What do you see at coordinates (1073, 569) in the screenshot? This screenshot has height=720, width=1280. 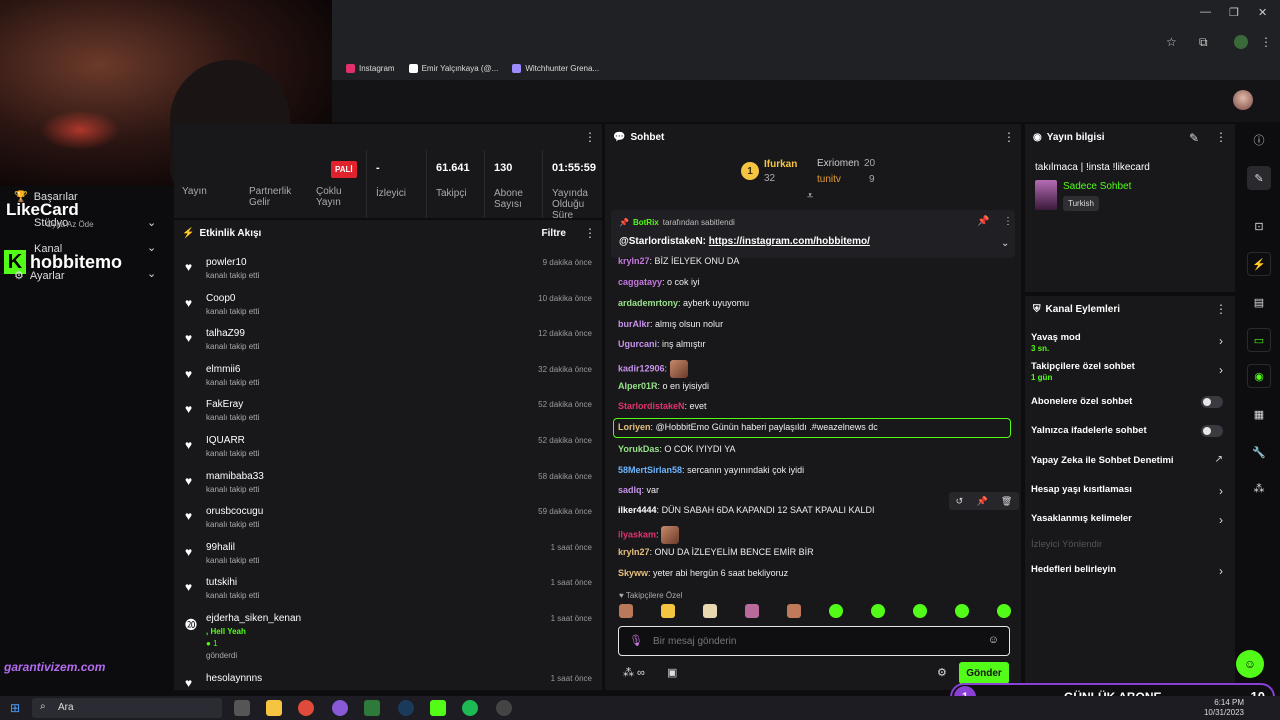 I see `action-goals: Hedefleri belirleyin` at bounding box center [1073, 569].